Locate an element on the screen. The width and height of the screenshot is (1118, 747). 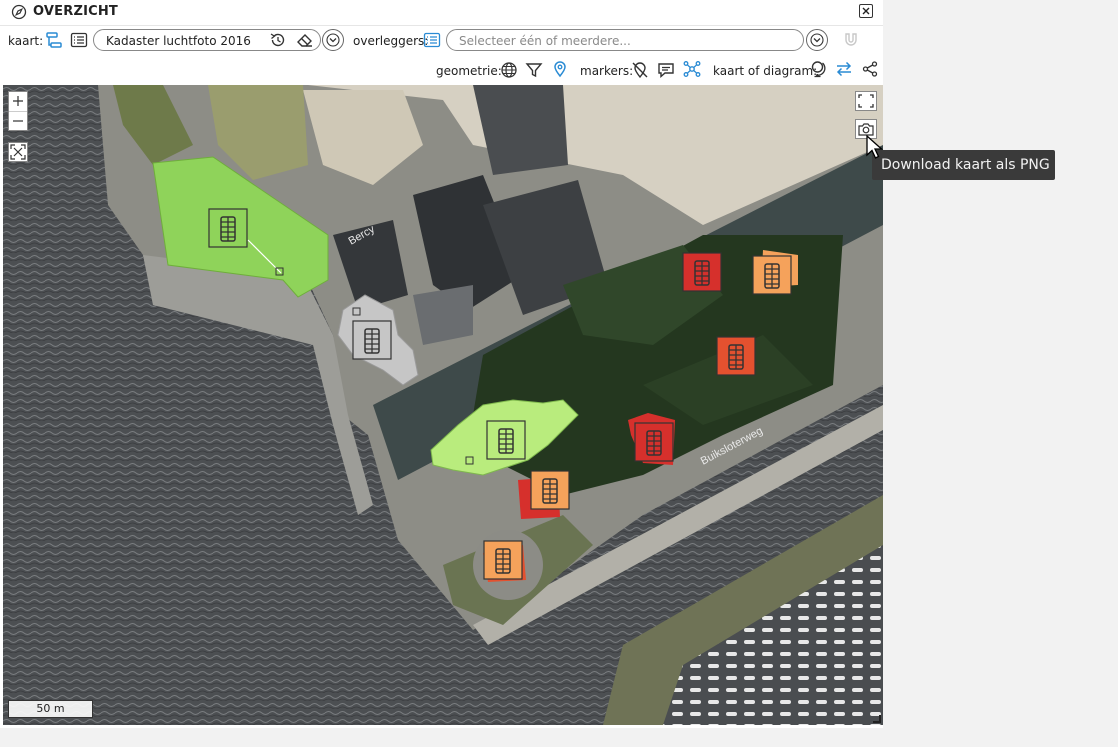
building-marker-lightgreen is located at coordinates (506, 440).